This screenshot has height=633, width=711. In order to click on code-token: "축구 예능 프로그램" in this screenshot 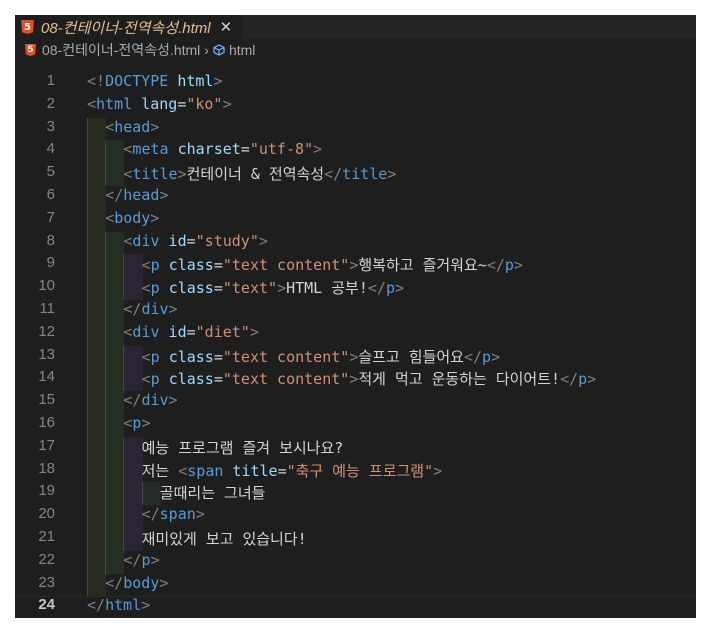, I will do `click(360, 470)`.